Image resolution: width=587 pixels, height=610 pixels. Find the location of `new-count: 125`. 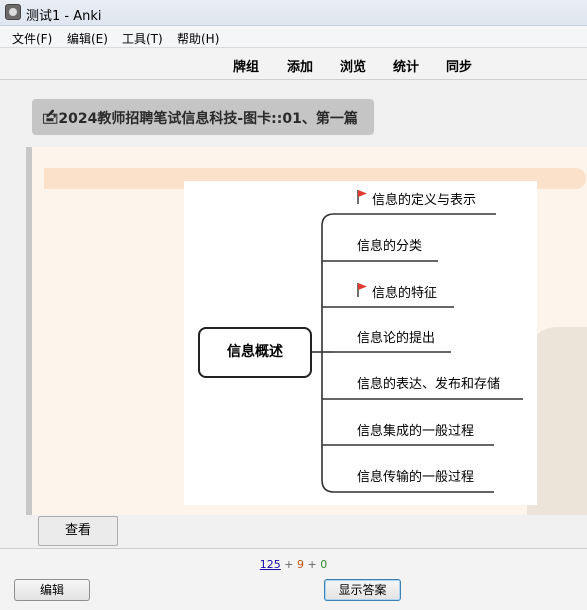

new-count: 125 is located at coordinates (270, 564).